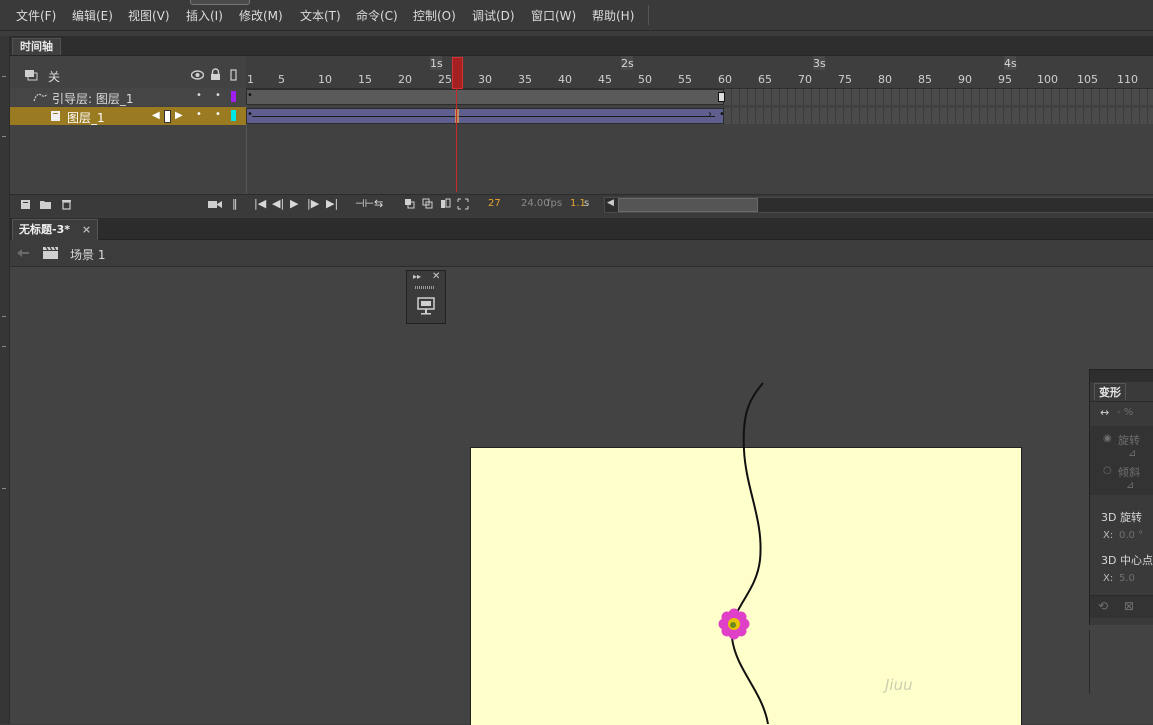  What do you see at coordinates (26, 204) in the screenshot?
I see `new-layer-icon` at bounding box center [26, 204].